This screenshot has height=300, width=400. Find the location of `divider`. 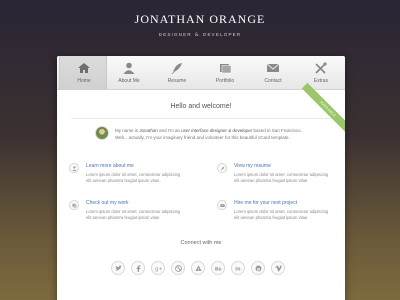

divider is located at coordinates (201, 118).